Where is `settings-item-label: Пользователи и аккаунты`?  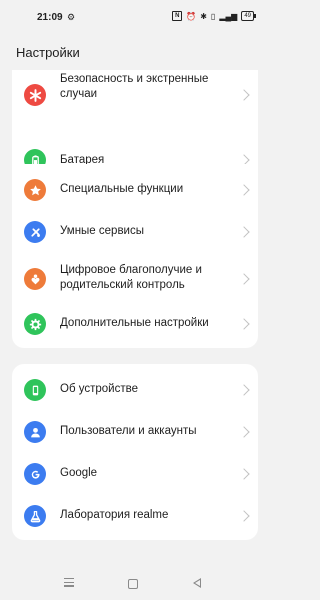 settings-item-label: Пользователи и аккаунты is located at coordinates (128, 431).